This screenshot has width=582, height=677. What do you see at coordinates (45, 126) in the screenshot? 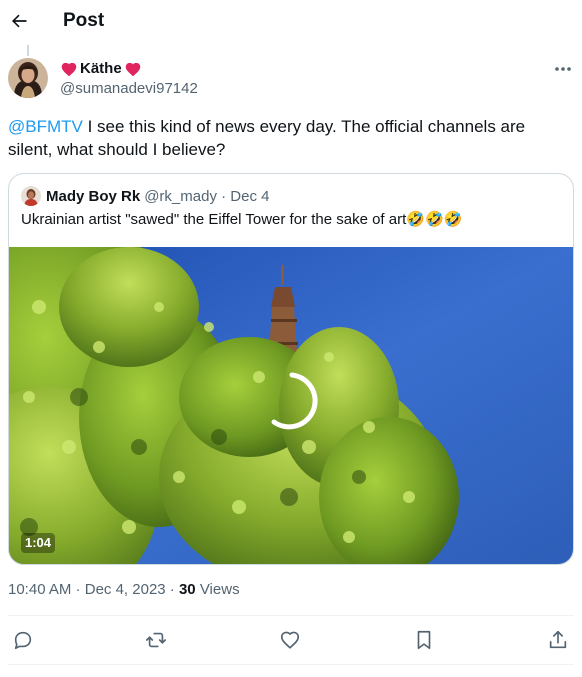
I see `mention-link: @BFMTV` at bounding box center [45, 126].